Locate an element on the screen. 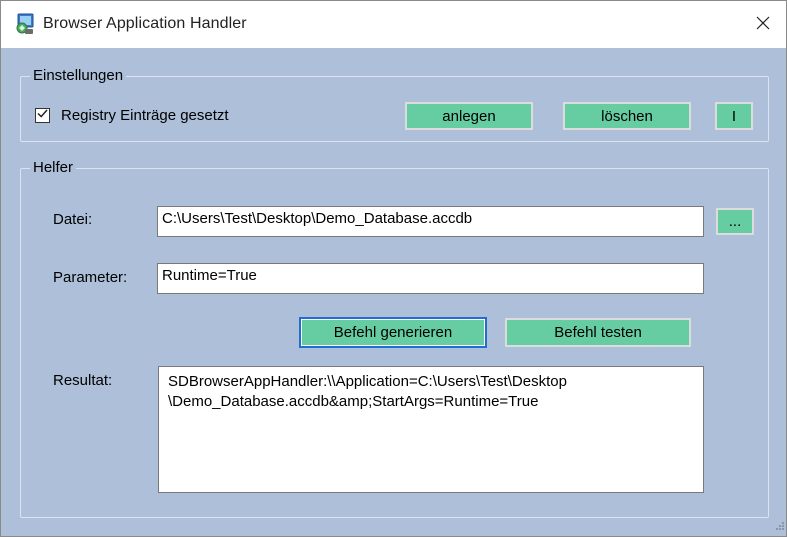 The width and height of the screenshot is (787, 537). registry-checkbox-row: Registry Einträge gesetzt is located at coordinates (132, 115).